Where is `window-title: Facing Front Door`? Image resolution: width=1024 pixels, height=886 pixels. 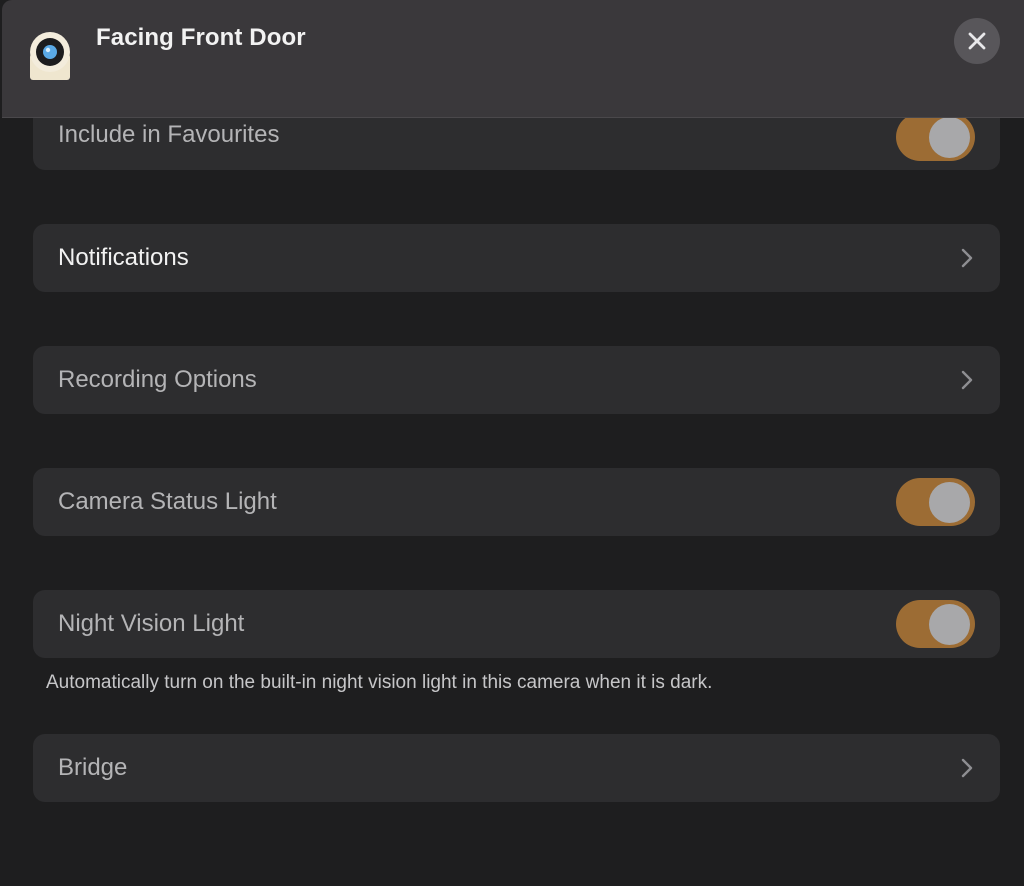
window-title: Facing Front Door is located at coordinates (201, 37).